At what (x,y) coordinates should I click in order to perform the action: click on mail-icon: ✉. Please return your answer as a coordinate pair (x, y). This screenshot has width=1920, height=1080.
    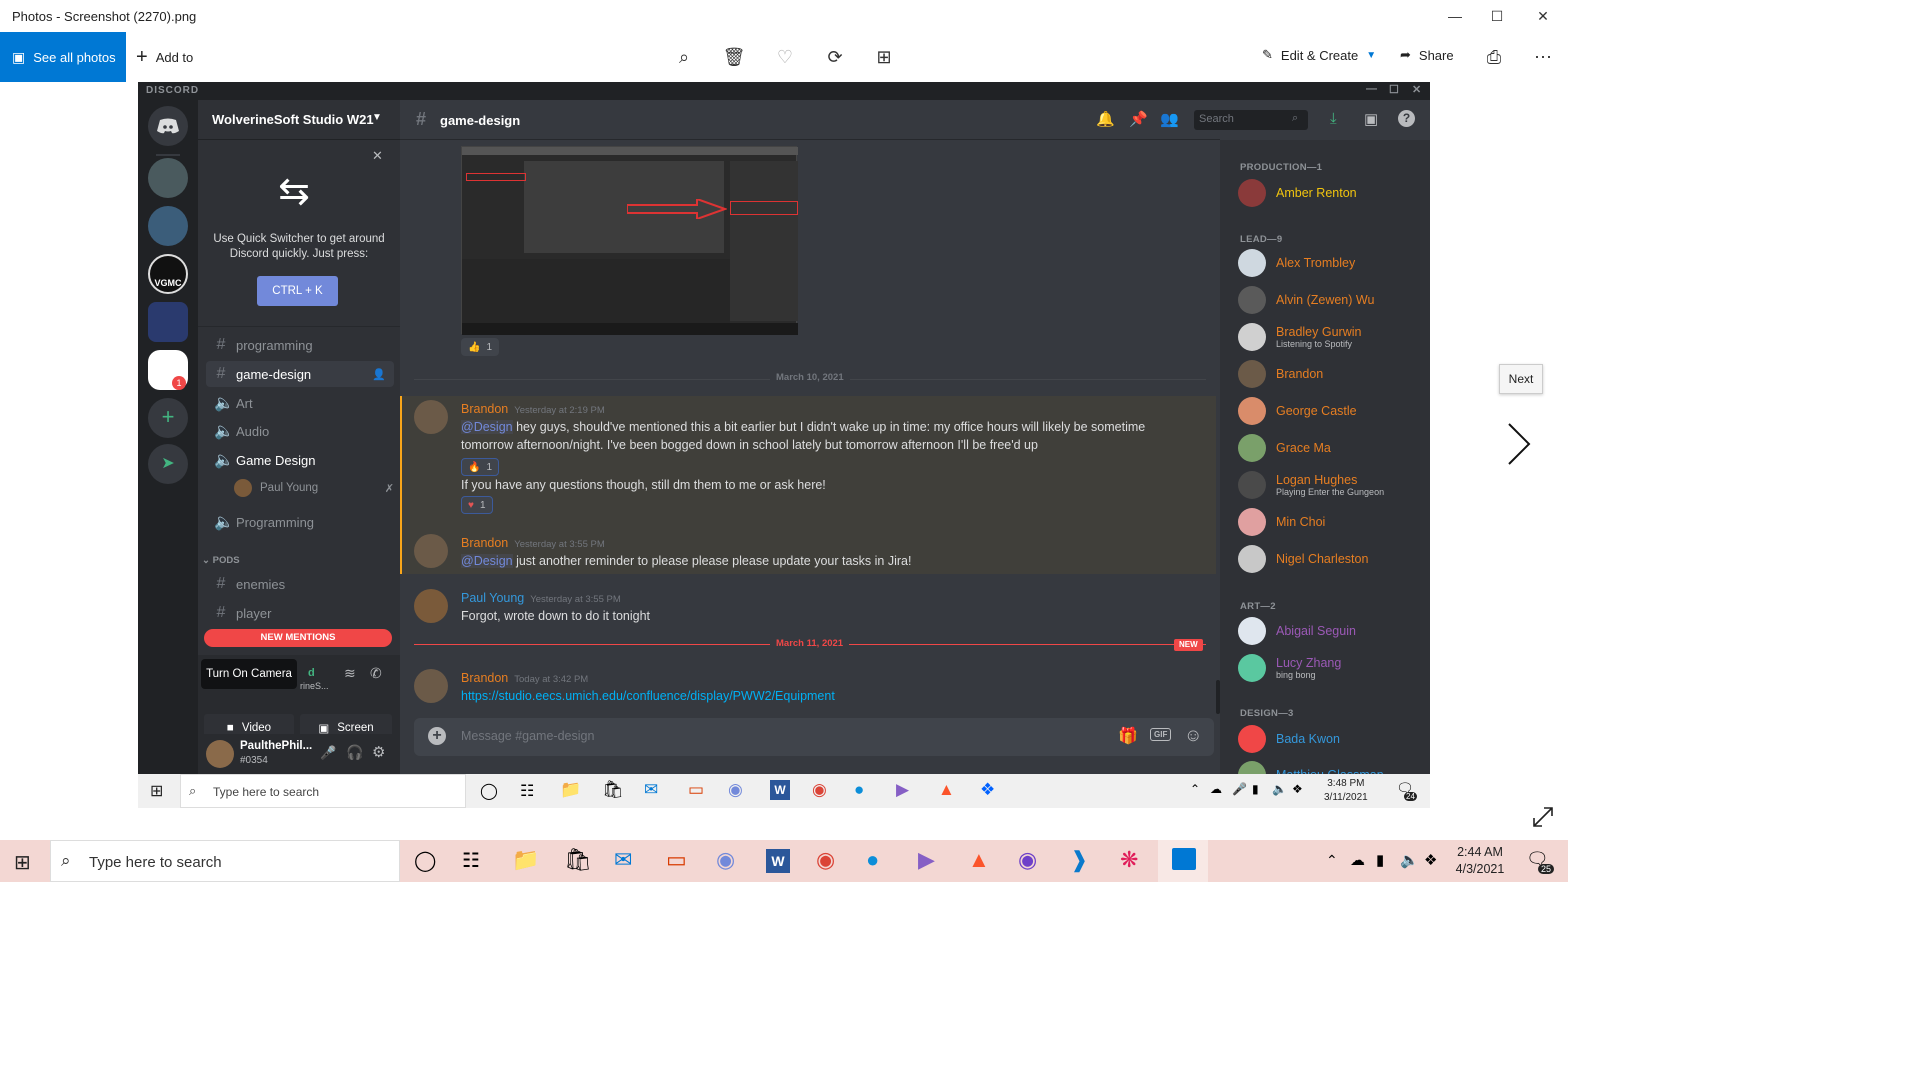
    Looking at the image, I should click on (623, 860).